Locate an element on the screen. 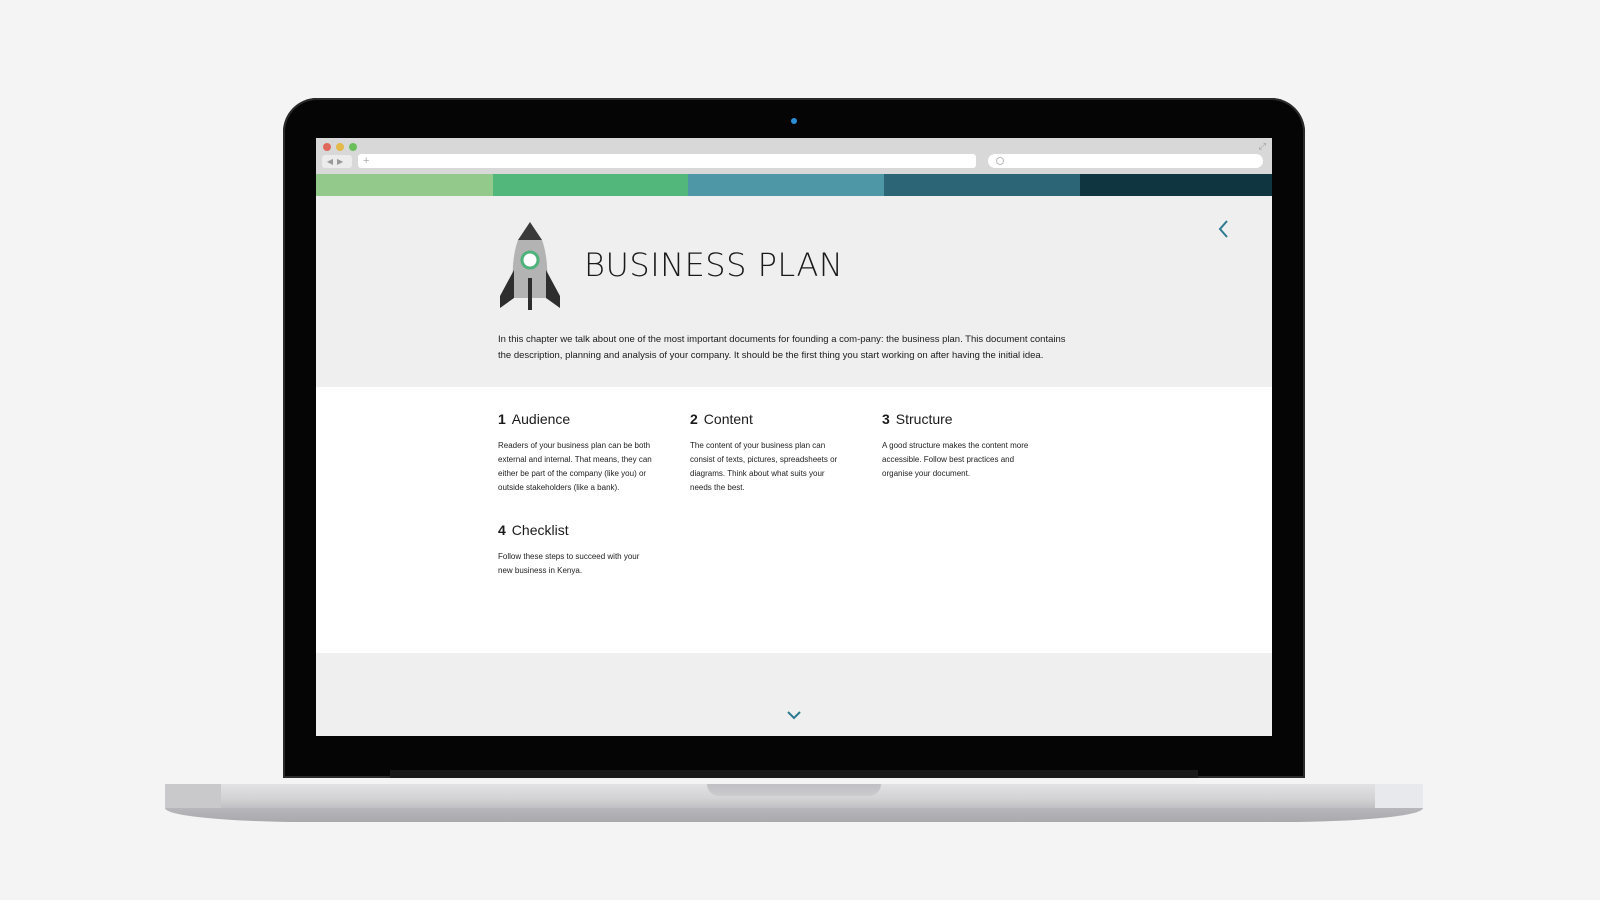  text-line: The content of your business plan can is located at coordinates (758, 445).